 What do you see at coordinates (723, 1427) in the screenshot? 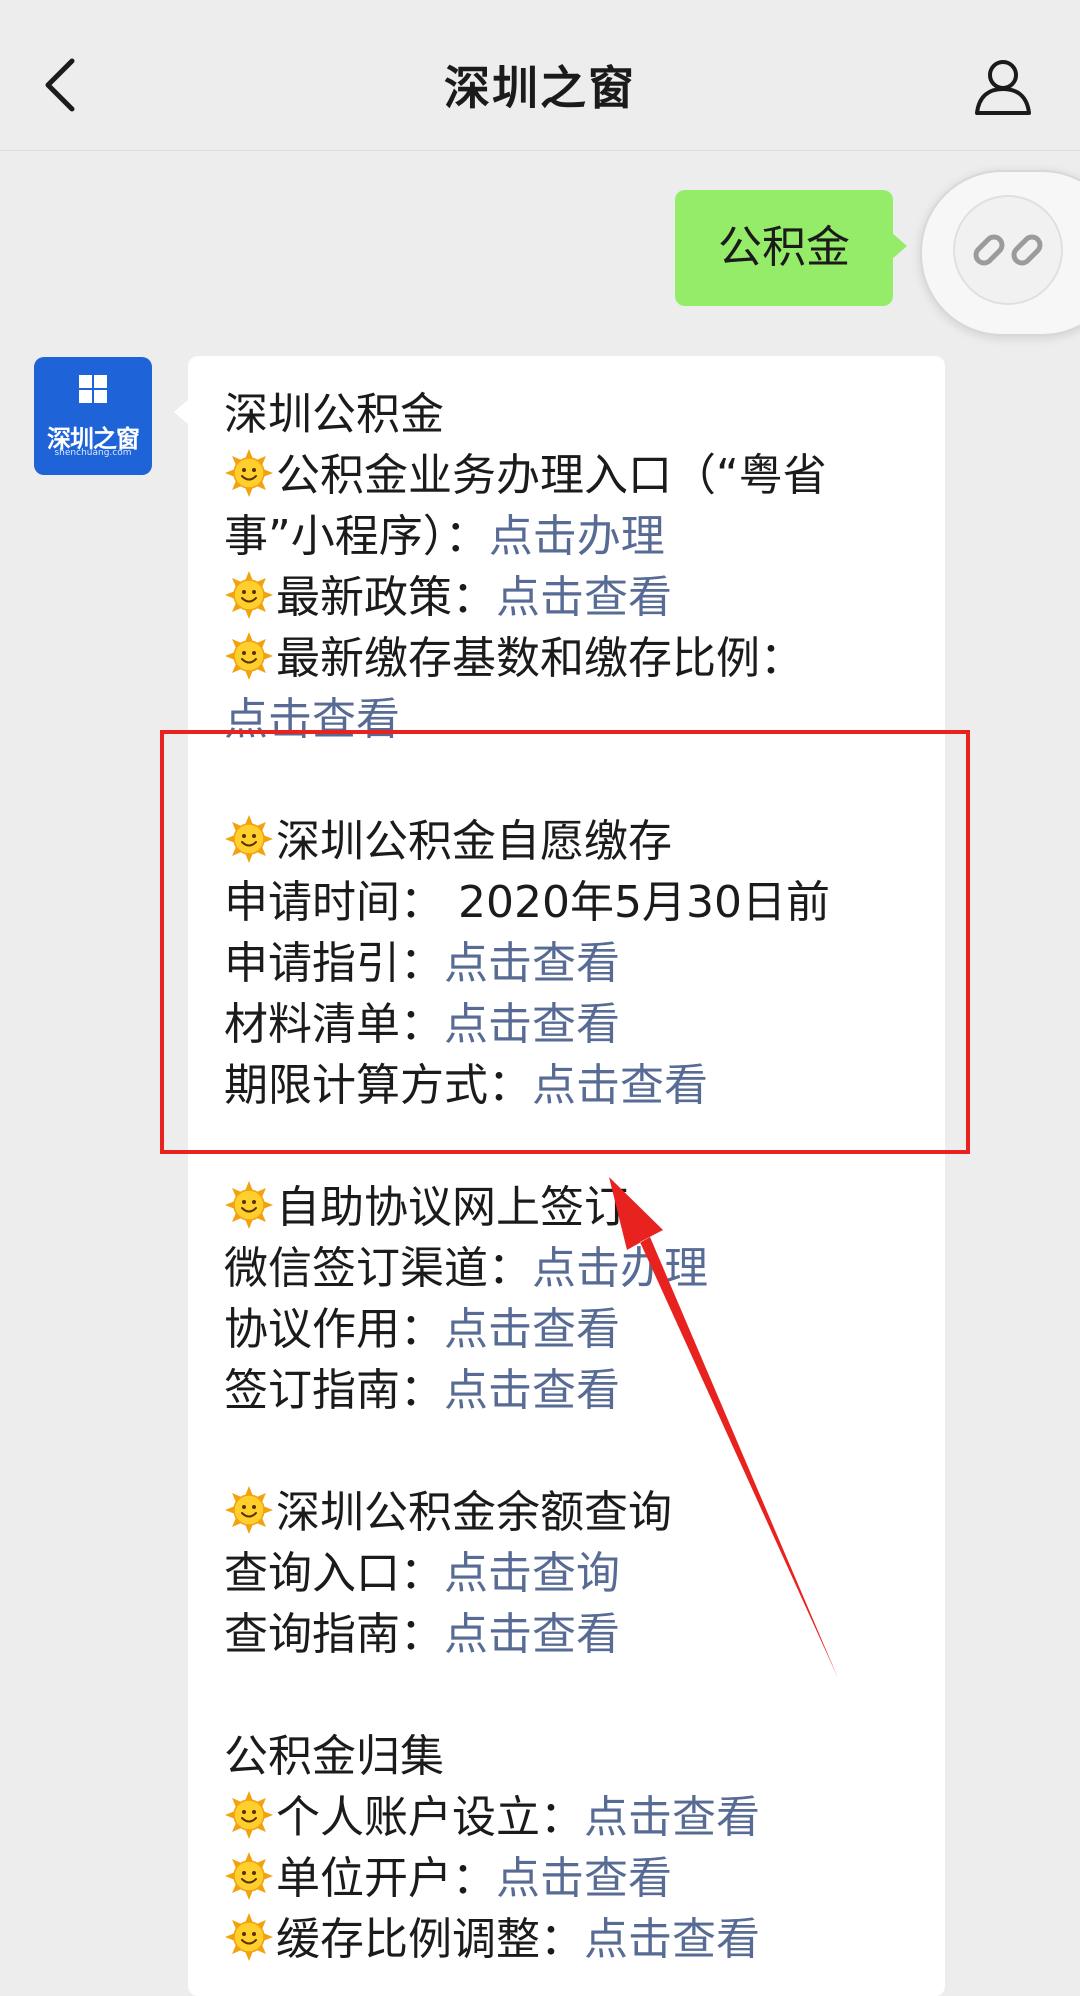
I see `red-arrow-icon` at bounding box center [723, 1427].